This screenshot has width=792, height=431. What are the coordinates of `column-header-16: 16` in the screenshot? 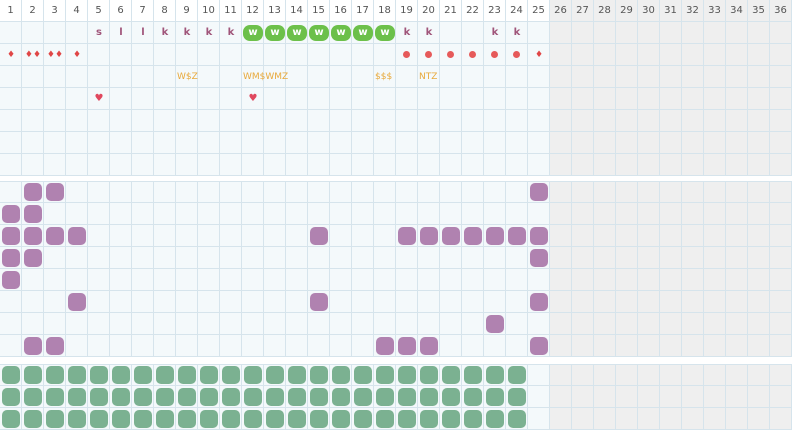 It's located at (341, 11).